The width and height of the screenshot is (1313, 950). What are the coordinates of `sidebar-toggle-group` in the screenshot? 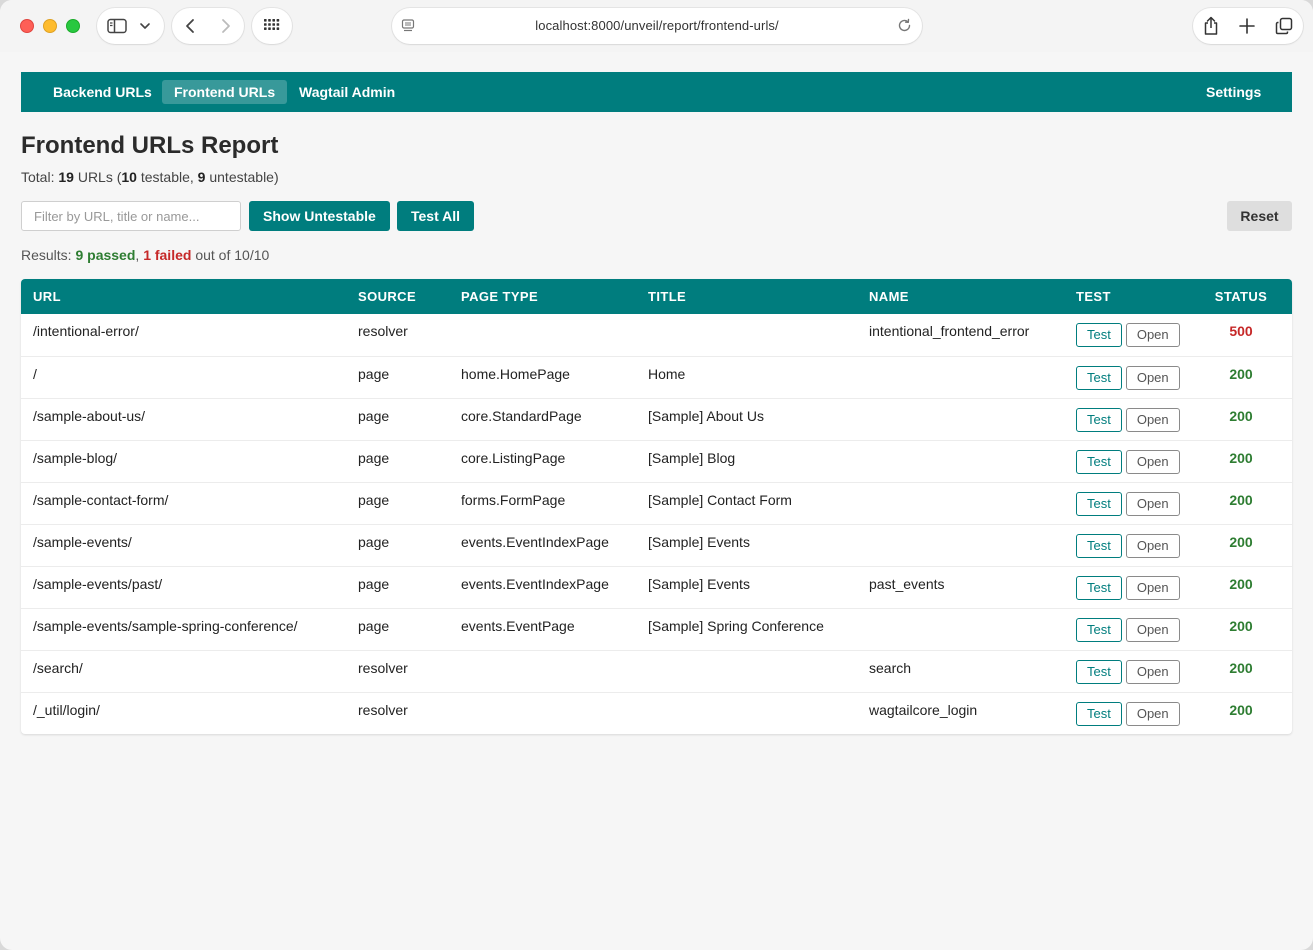 It's located at (130, 26).